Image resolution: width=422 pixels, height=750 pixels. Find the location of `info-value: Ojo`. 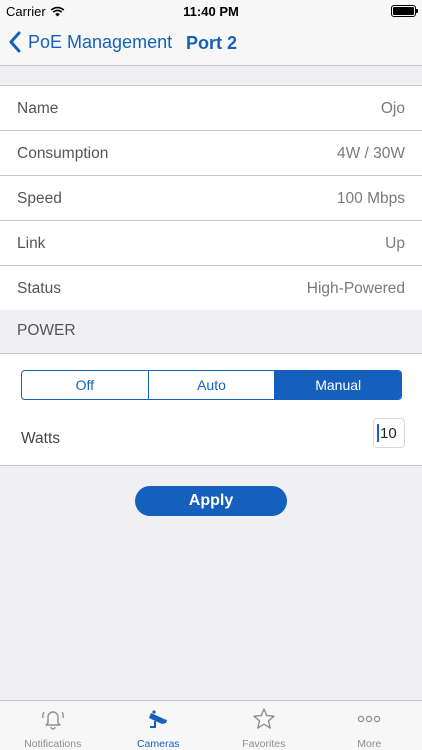

info-value: Ojo is located at coordinates (392, 108).